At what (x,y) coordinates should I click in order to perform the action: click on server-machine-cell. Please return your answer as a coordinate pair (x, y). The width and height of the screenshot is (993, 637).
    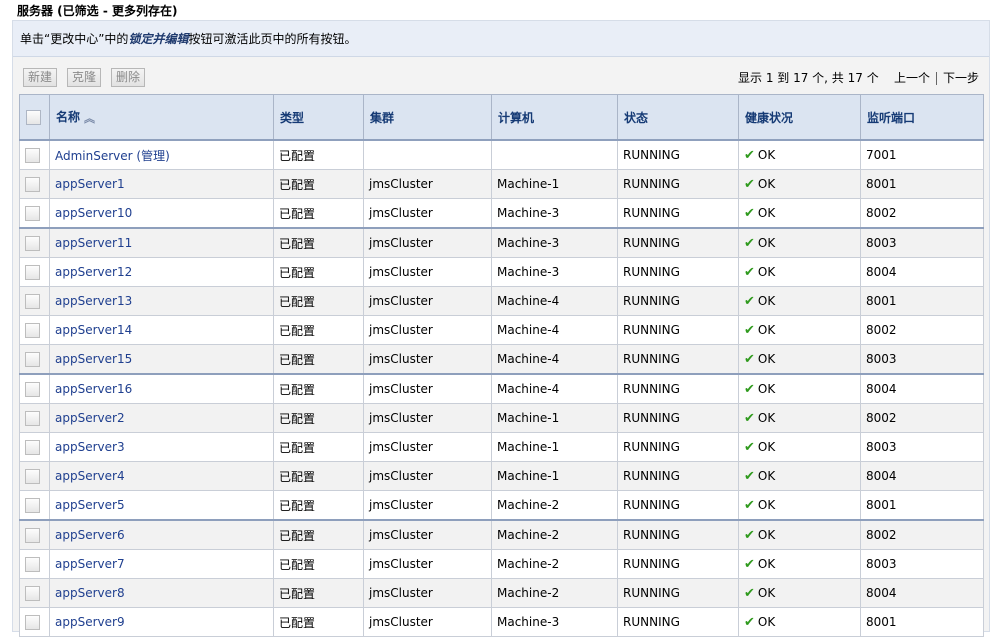
    Looking at the image, I should click on (554, 154).